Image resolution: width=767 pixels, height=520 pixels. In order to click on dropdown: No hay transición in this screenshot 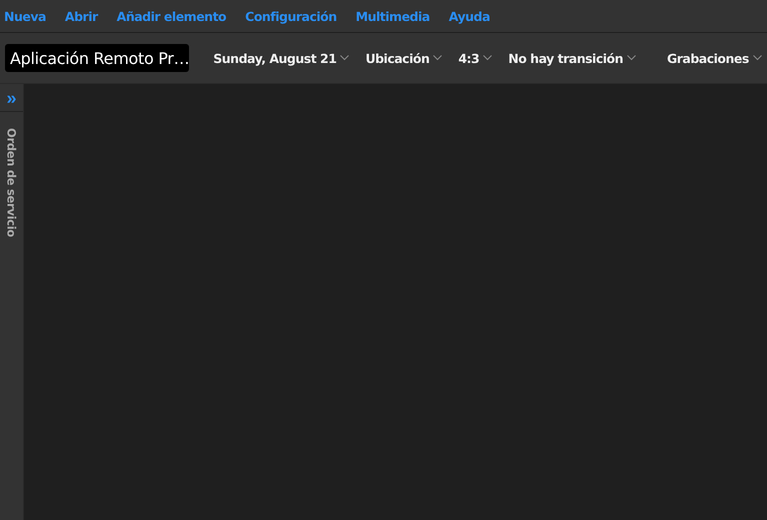, I will do `click(572, 58)`.